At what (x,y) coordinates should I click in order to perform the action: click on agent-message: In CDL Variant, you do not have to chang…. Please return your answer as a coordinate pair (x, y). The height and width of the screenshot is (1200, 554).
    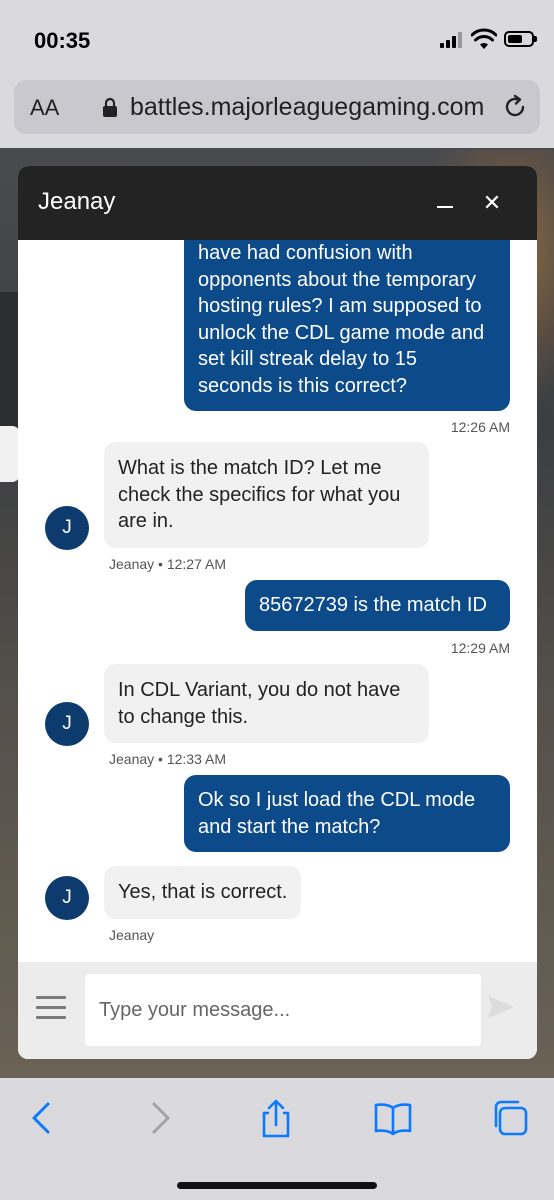
    Looking at the image, I should click on (266, 703).